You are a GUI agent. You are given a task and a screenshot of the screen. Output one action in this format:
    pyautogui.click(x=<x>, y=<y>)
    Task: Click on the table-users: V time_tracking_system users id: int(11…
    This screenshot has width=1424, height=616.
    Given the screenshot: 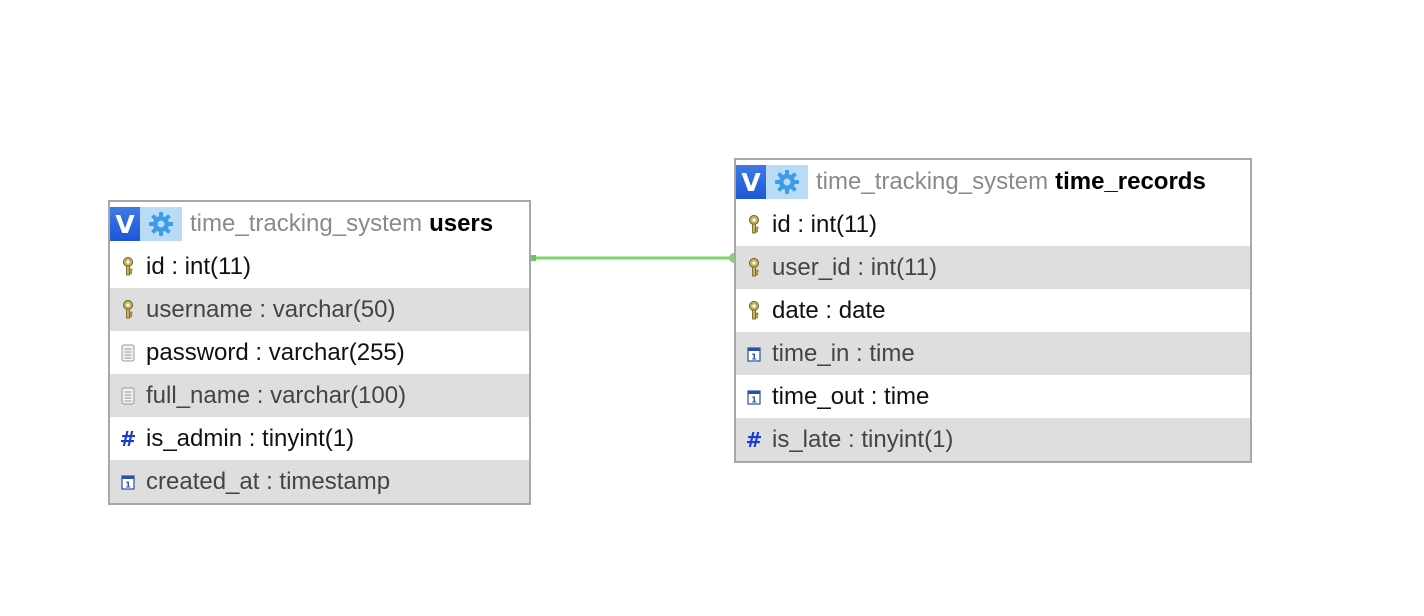 What is the action you would take?
    pyautogui.click(x=319, y=352)
    